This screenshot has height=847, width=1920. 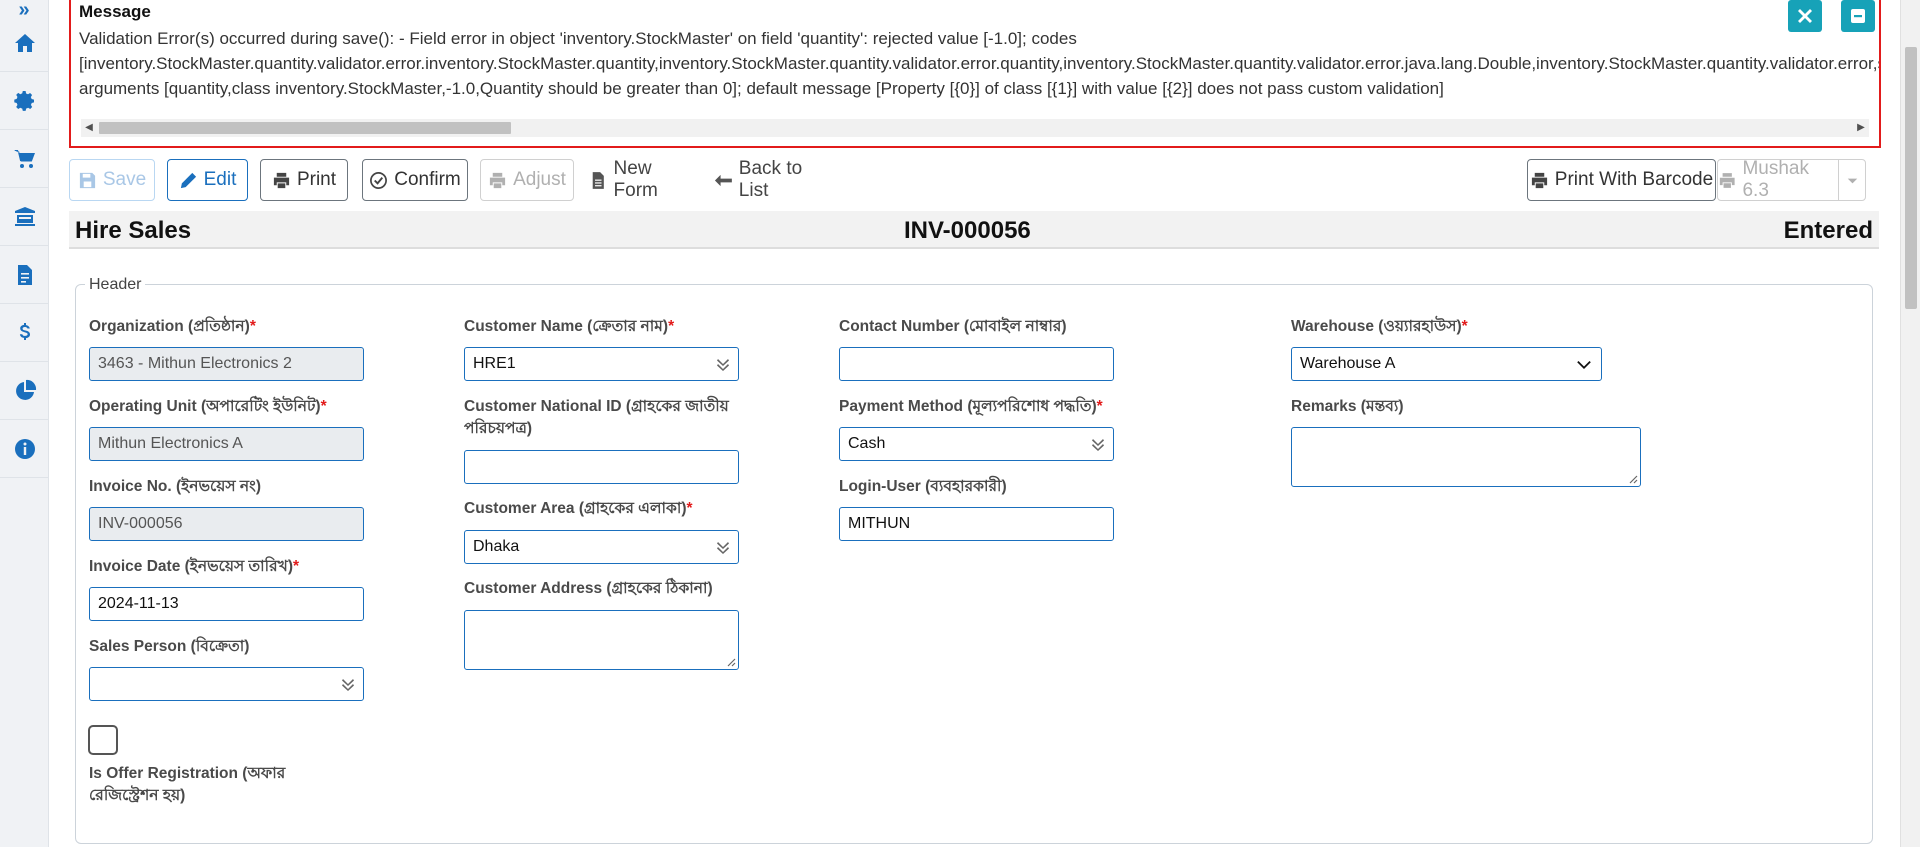 I want to click on sidebar-item-bank, so click(x=24, y=217).